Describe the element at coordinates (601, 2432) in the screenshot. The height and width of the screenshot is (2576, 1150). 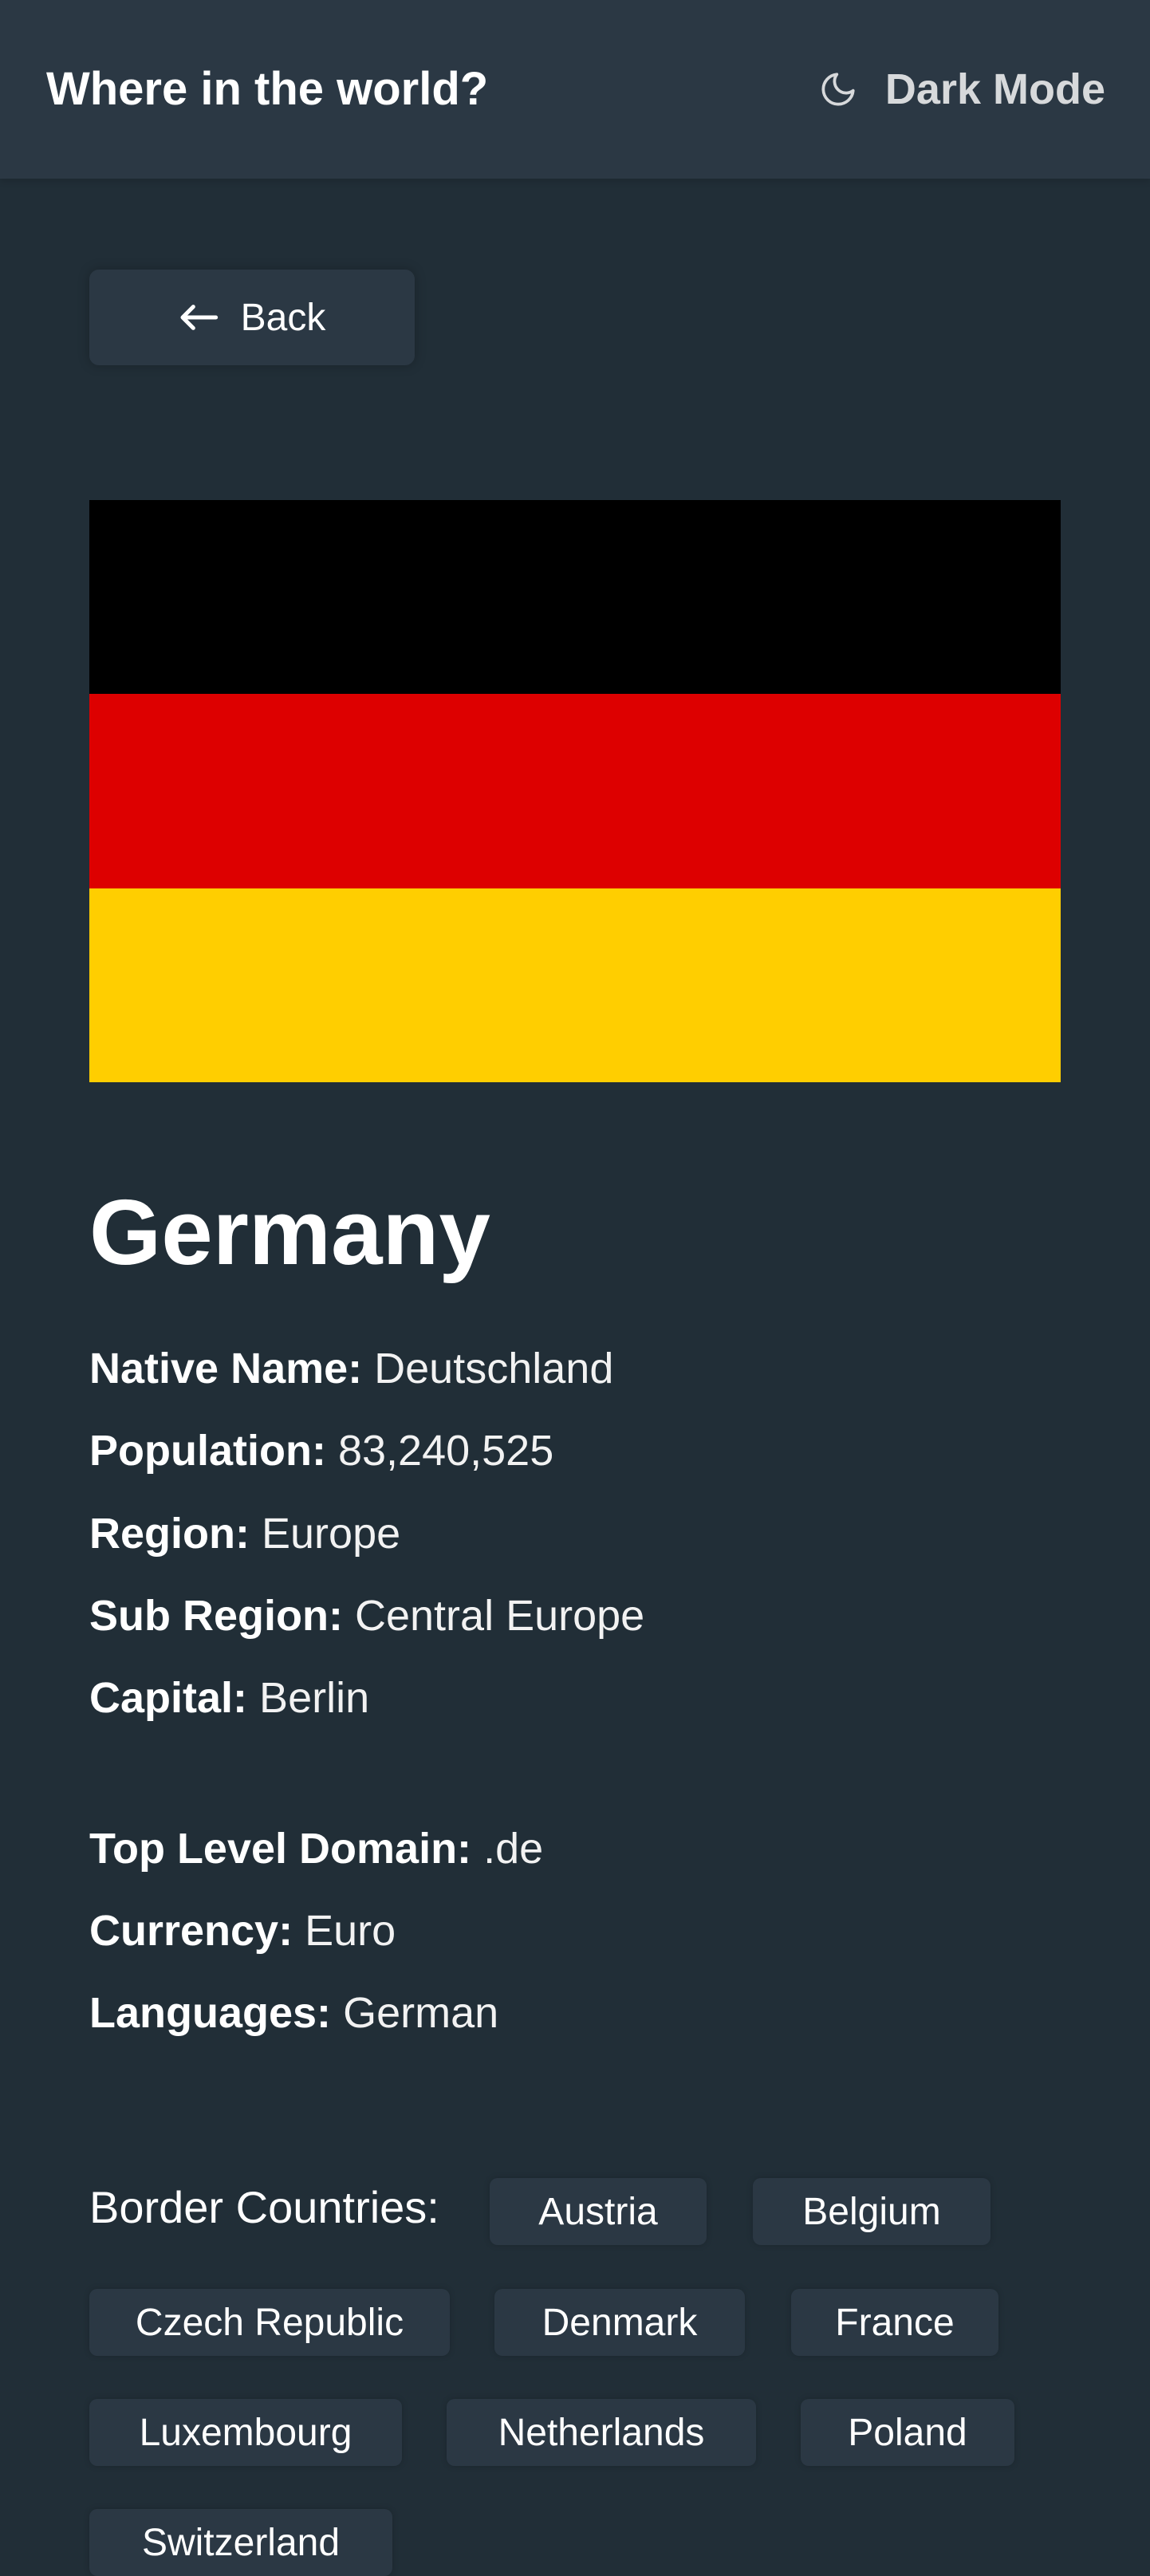
I see `border-country-chip: Netherlands` at that location.